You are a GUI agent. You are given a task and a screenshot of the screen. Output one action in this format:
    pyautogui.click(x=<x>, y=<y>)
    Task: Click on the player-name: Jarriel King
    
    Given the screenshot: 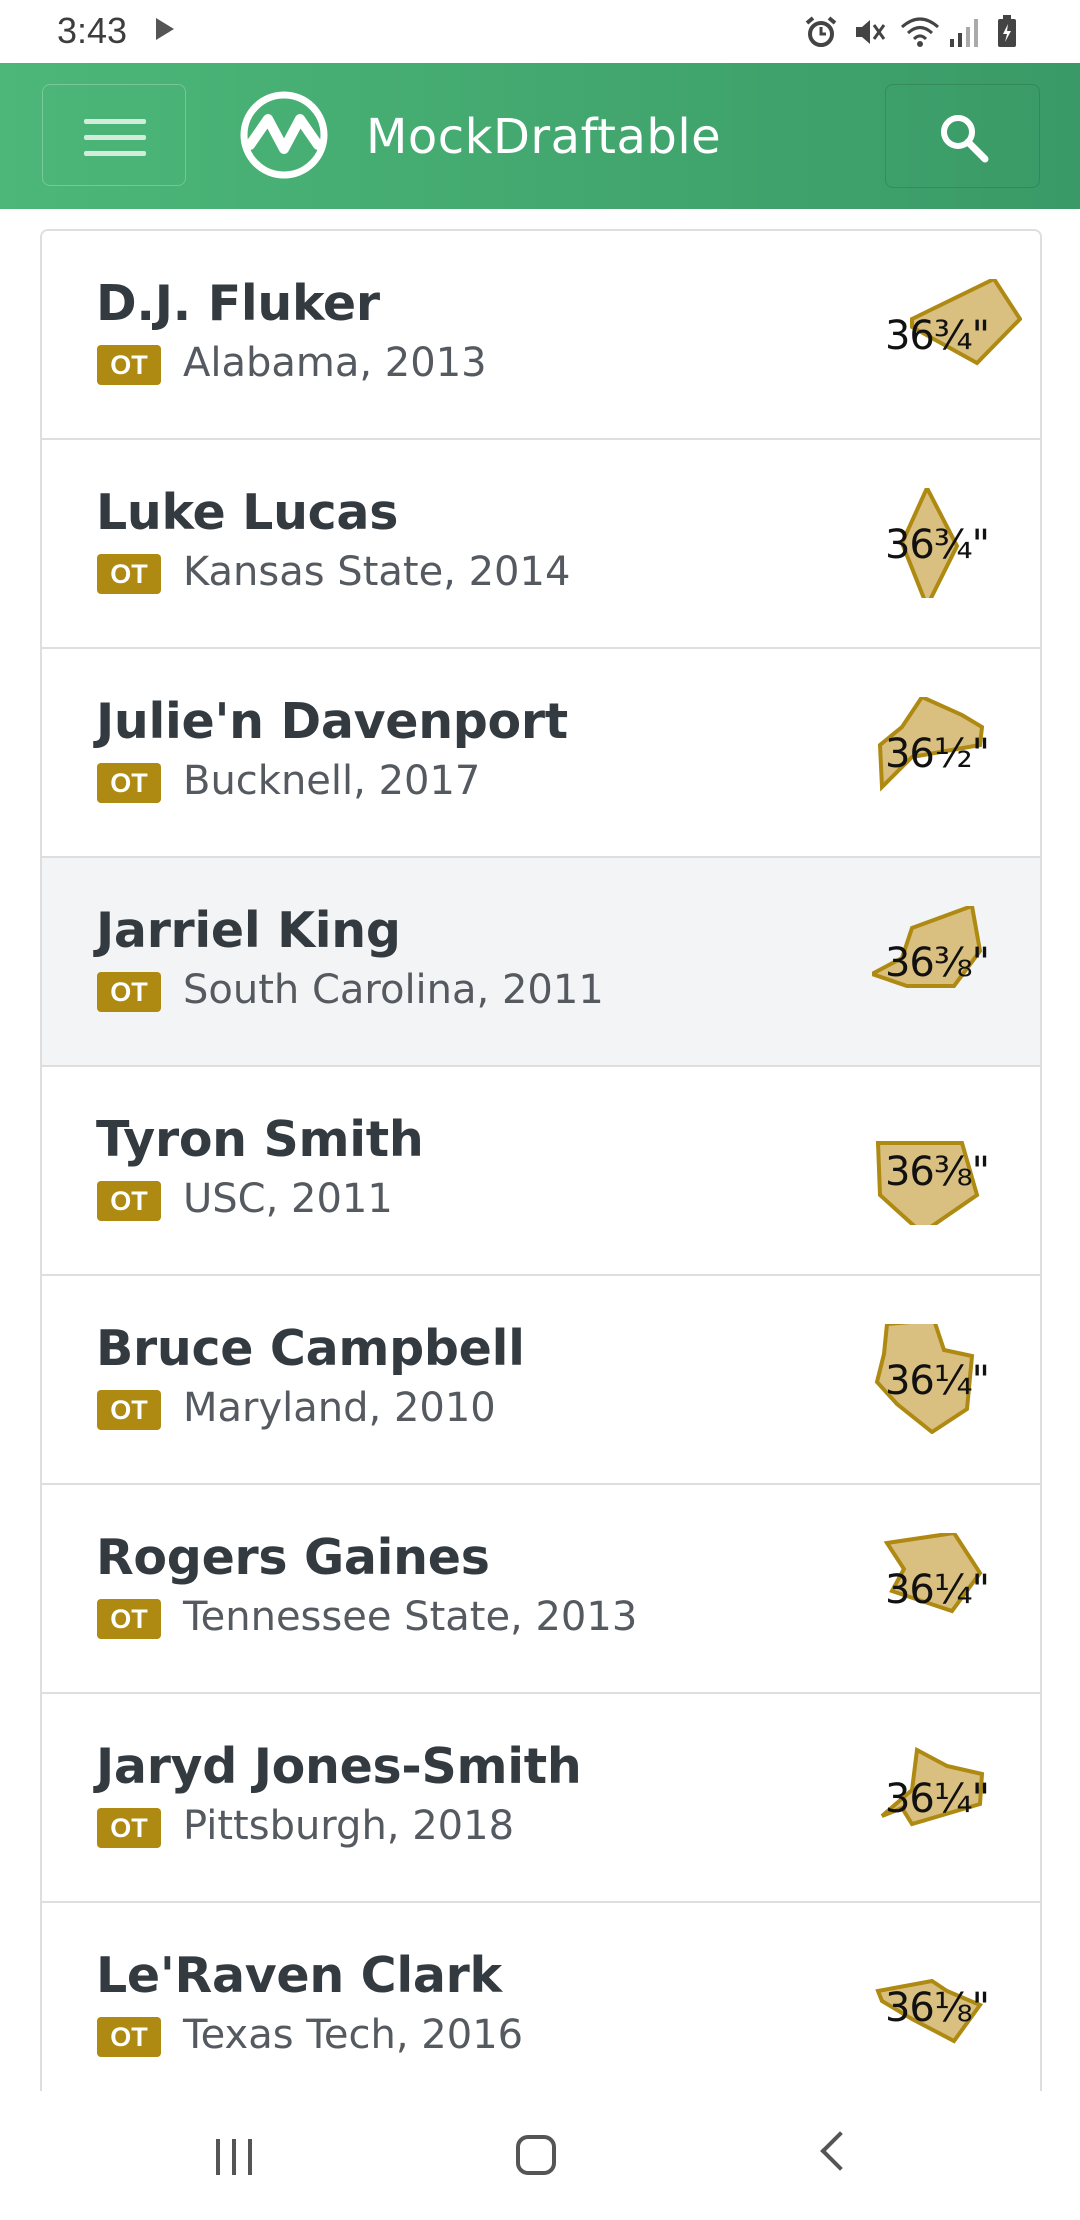 What is the action you would take?
    pyautogui.click(x=248, y=930)
    